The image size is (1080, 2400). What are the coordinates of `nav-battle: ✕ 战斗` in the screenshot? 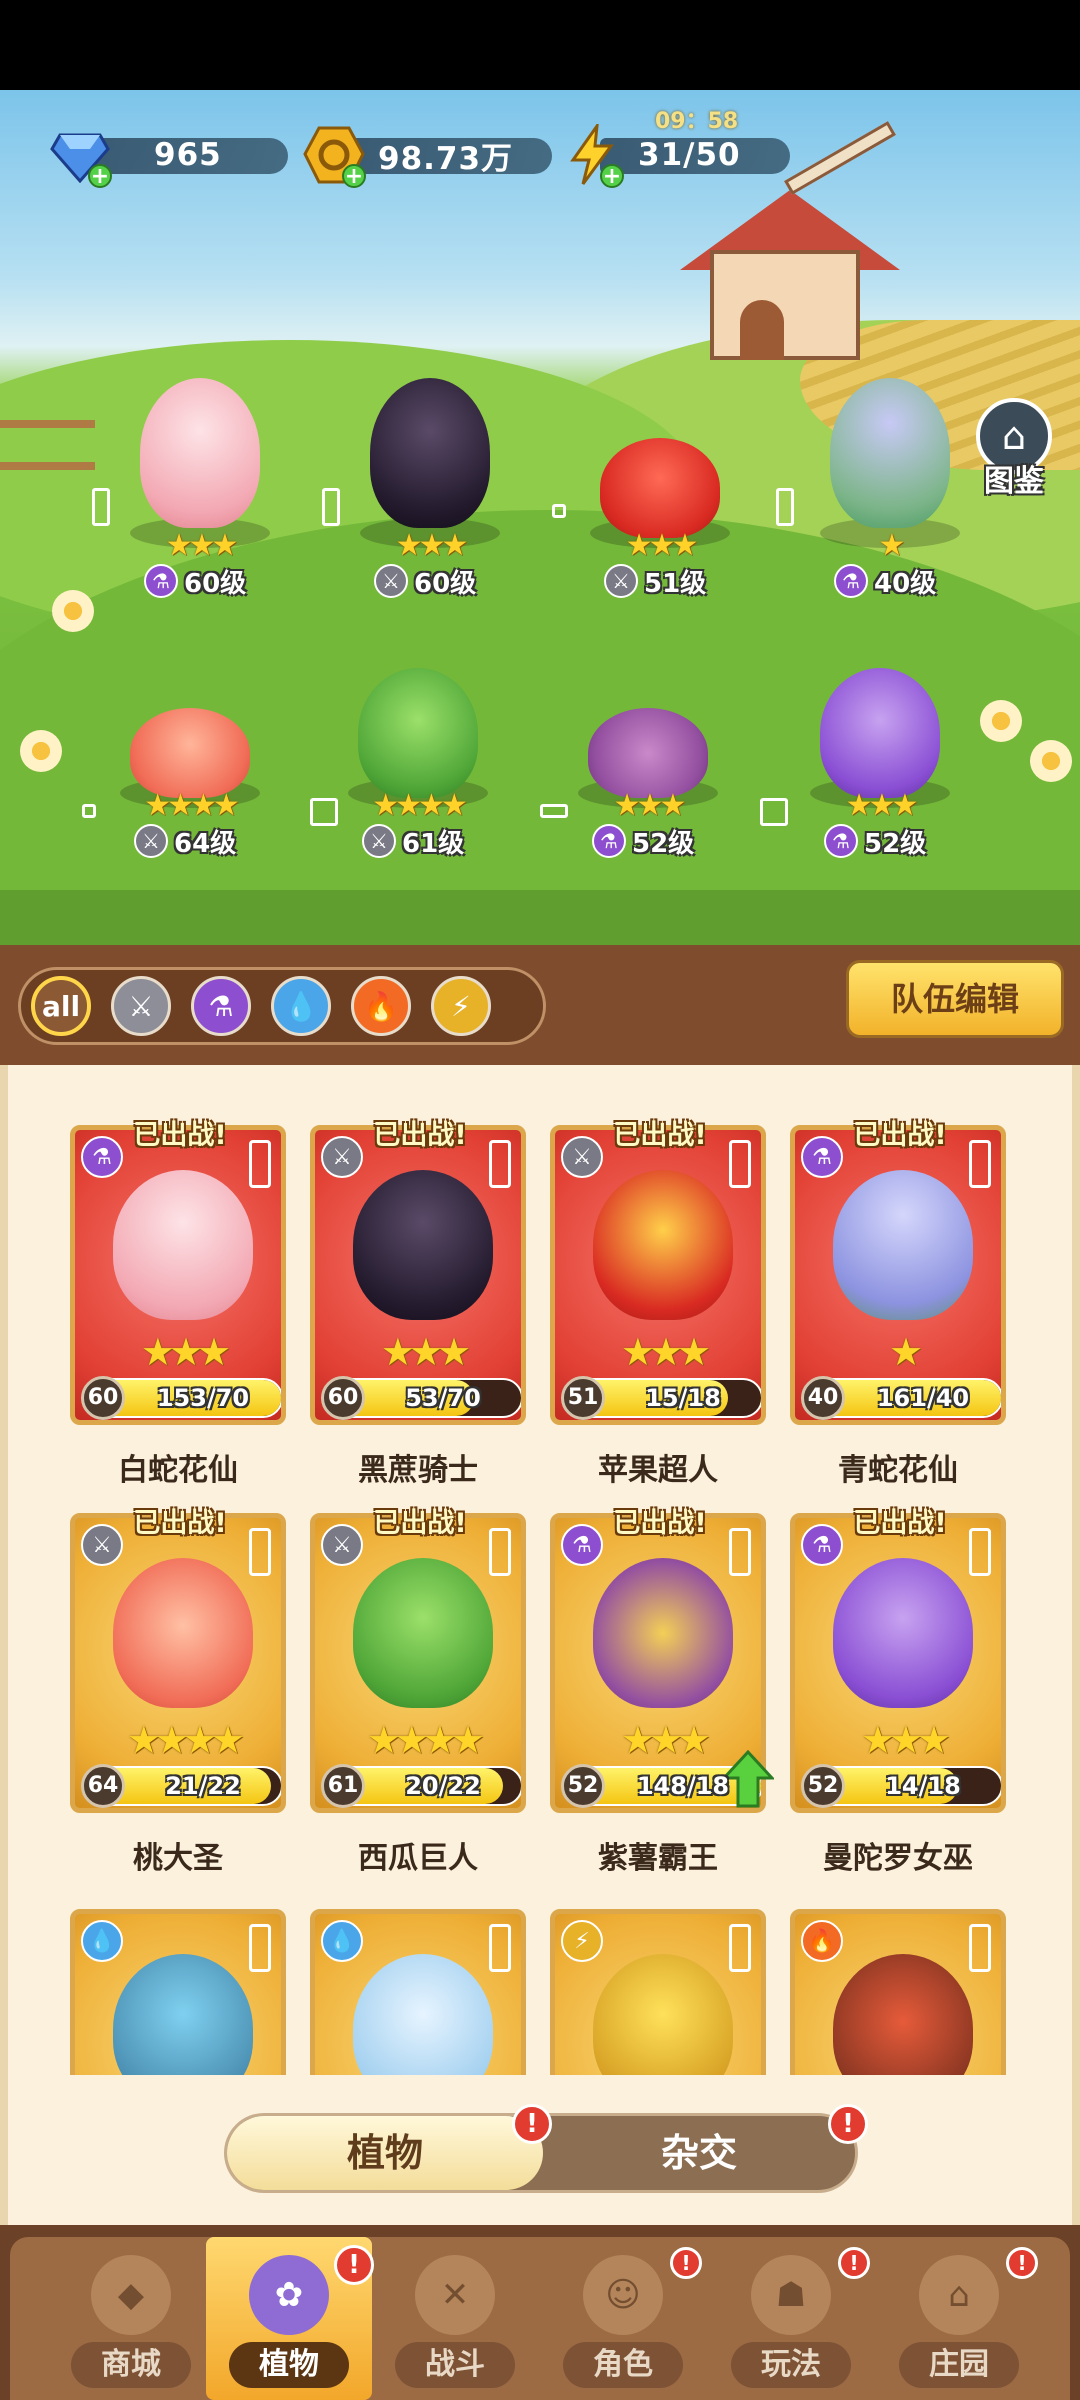 It's located at (455, 2318).